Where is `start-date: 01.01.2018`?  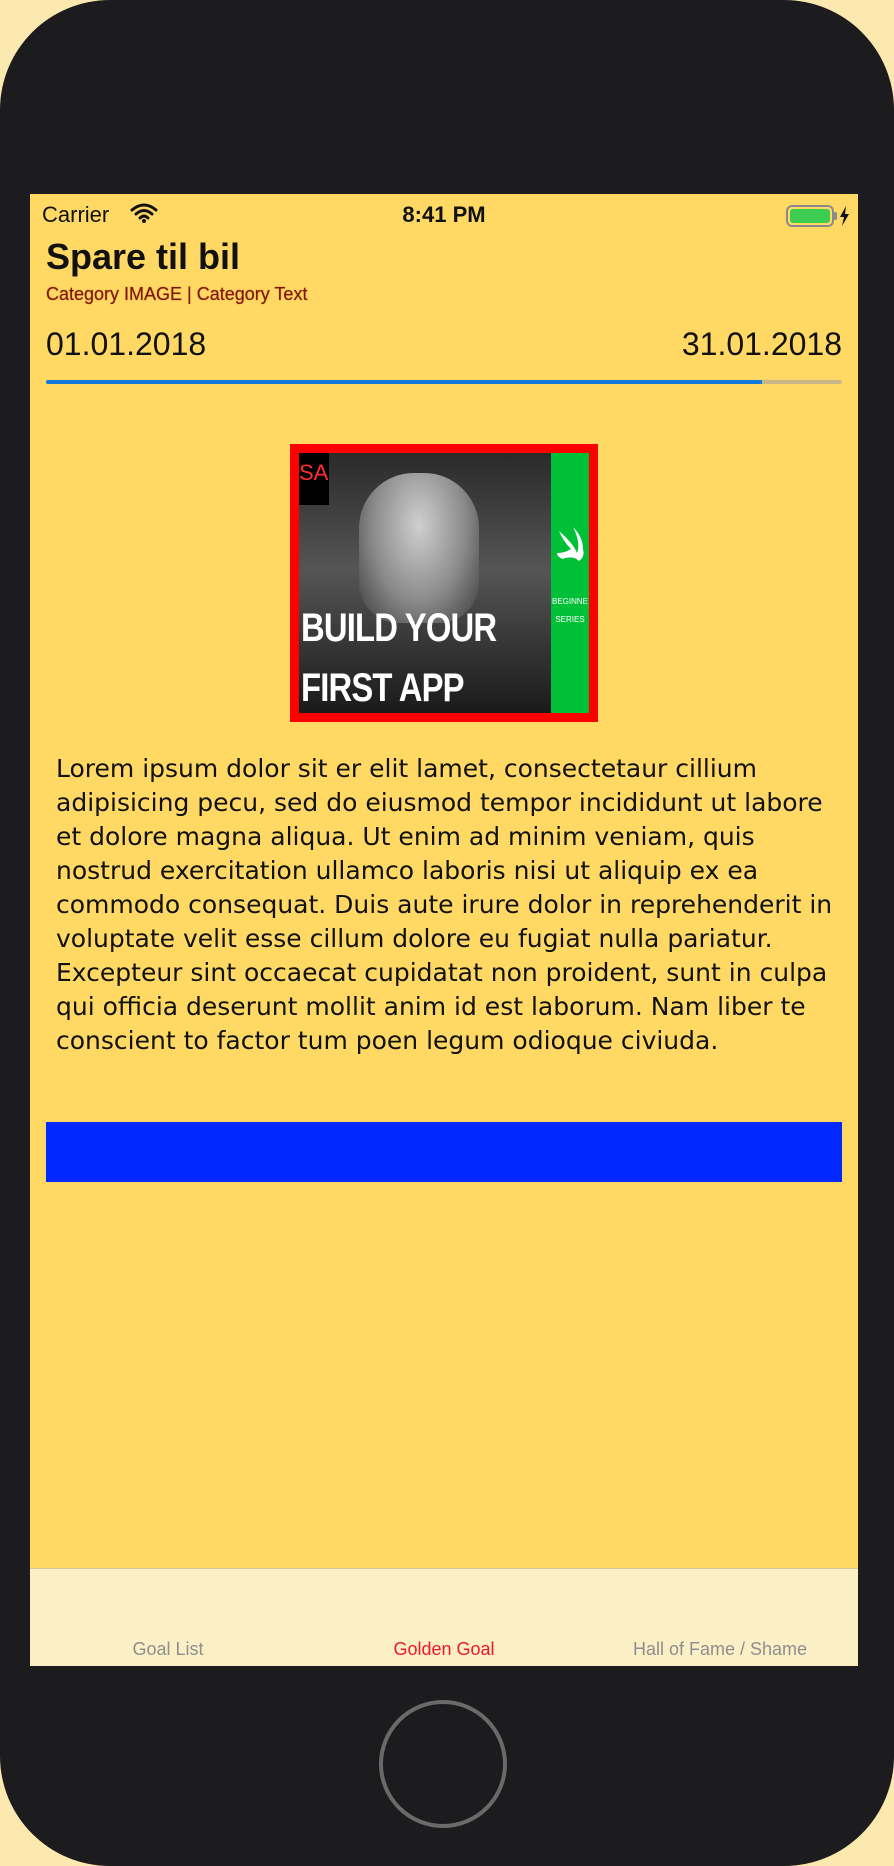
start-date: 01.01.2018 is located at coordinates (126, 344).